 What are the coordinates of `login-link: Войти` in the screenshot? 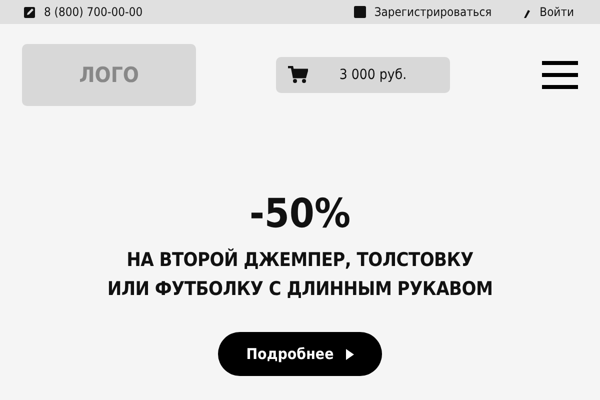 It's located at (548, 12).